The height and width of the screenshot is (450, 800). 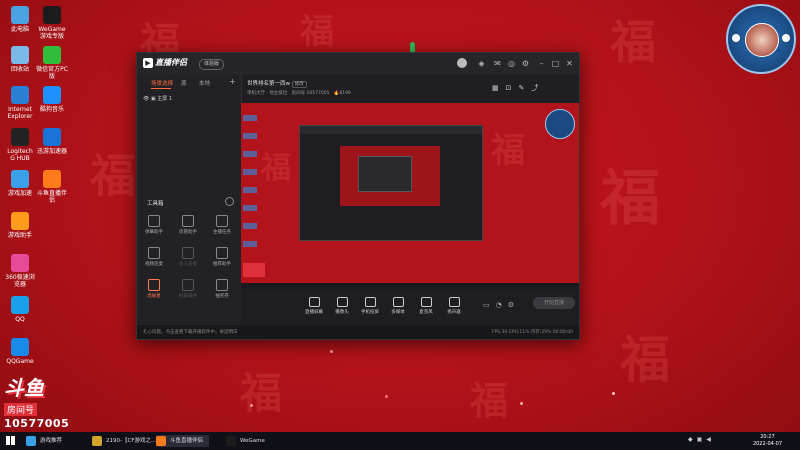 What do you see at coordinates (148, 63) in the screenshot?
I see `logo-mark-icon: ▶` at bounding box center [148, 63].